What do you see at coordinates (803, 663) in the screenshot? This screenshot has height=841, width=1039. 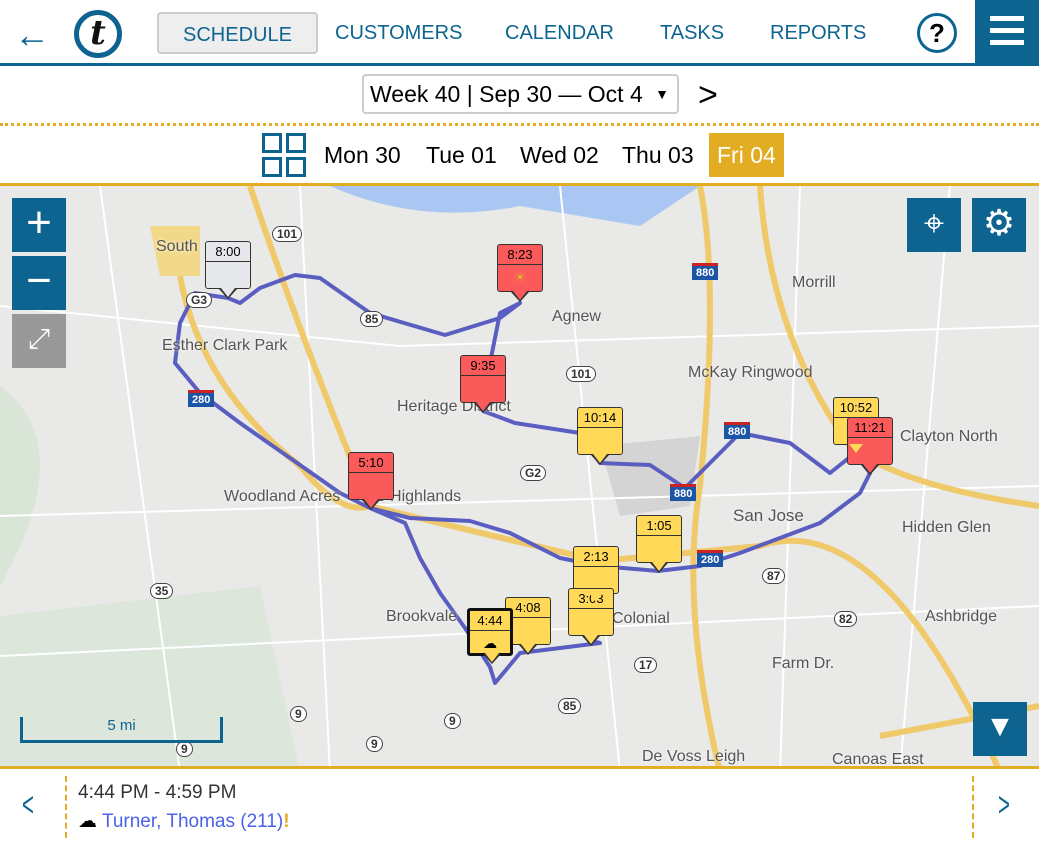 I see `place-label: Farm Dr.` at bounding box center [803, 663].